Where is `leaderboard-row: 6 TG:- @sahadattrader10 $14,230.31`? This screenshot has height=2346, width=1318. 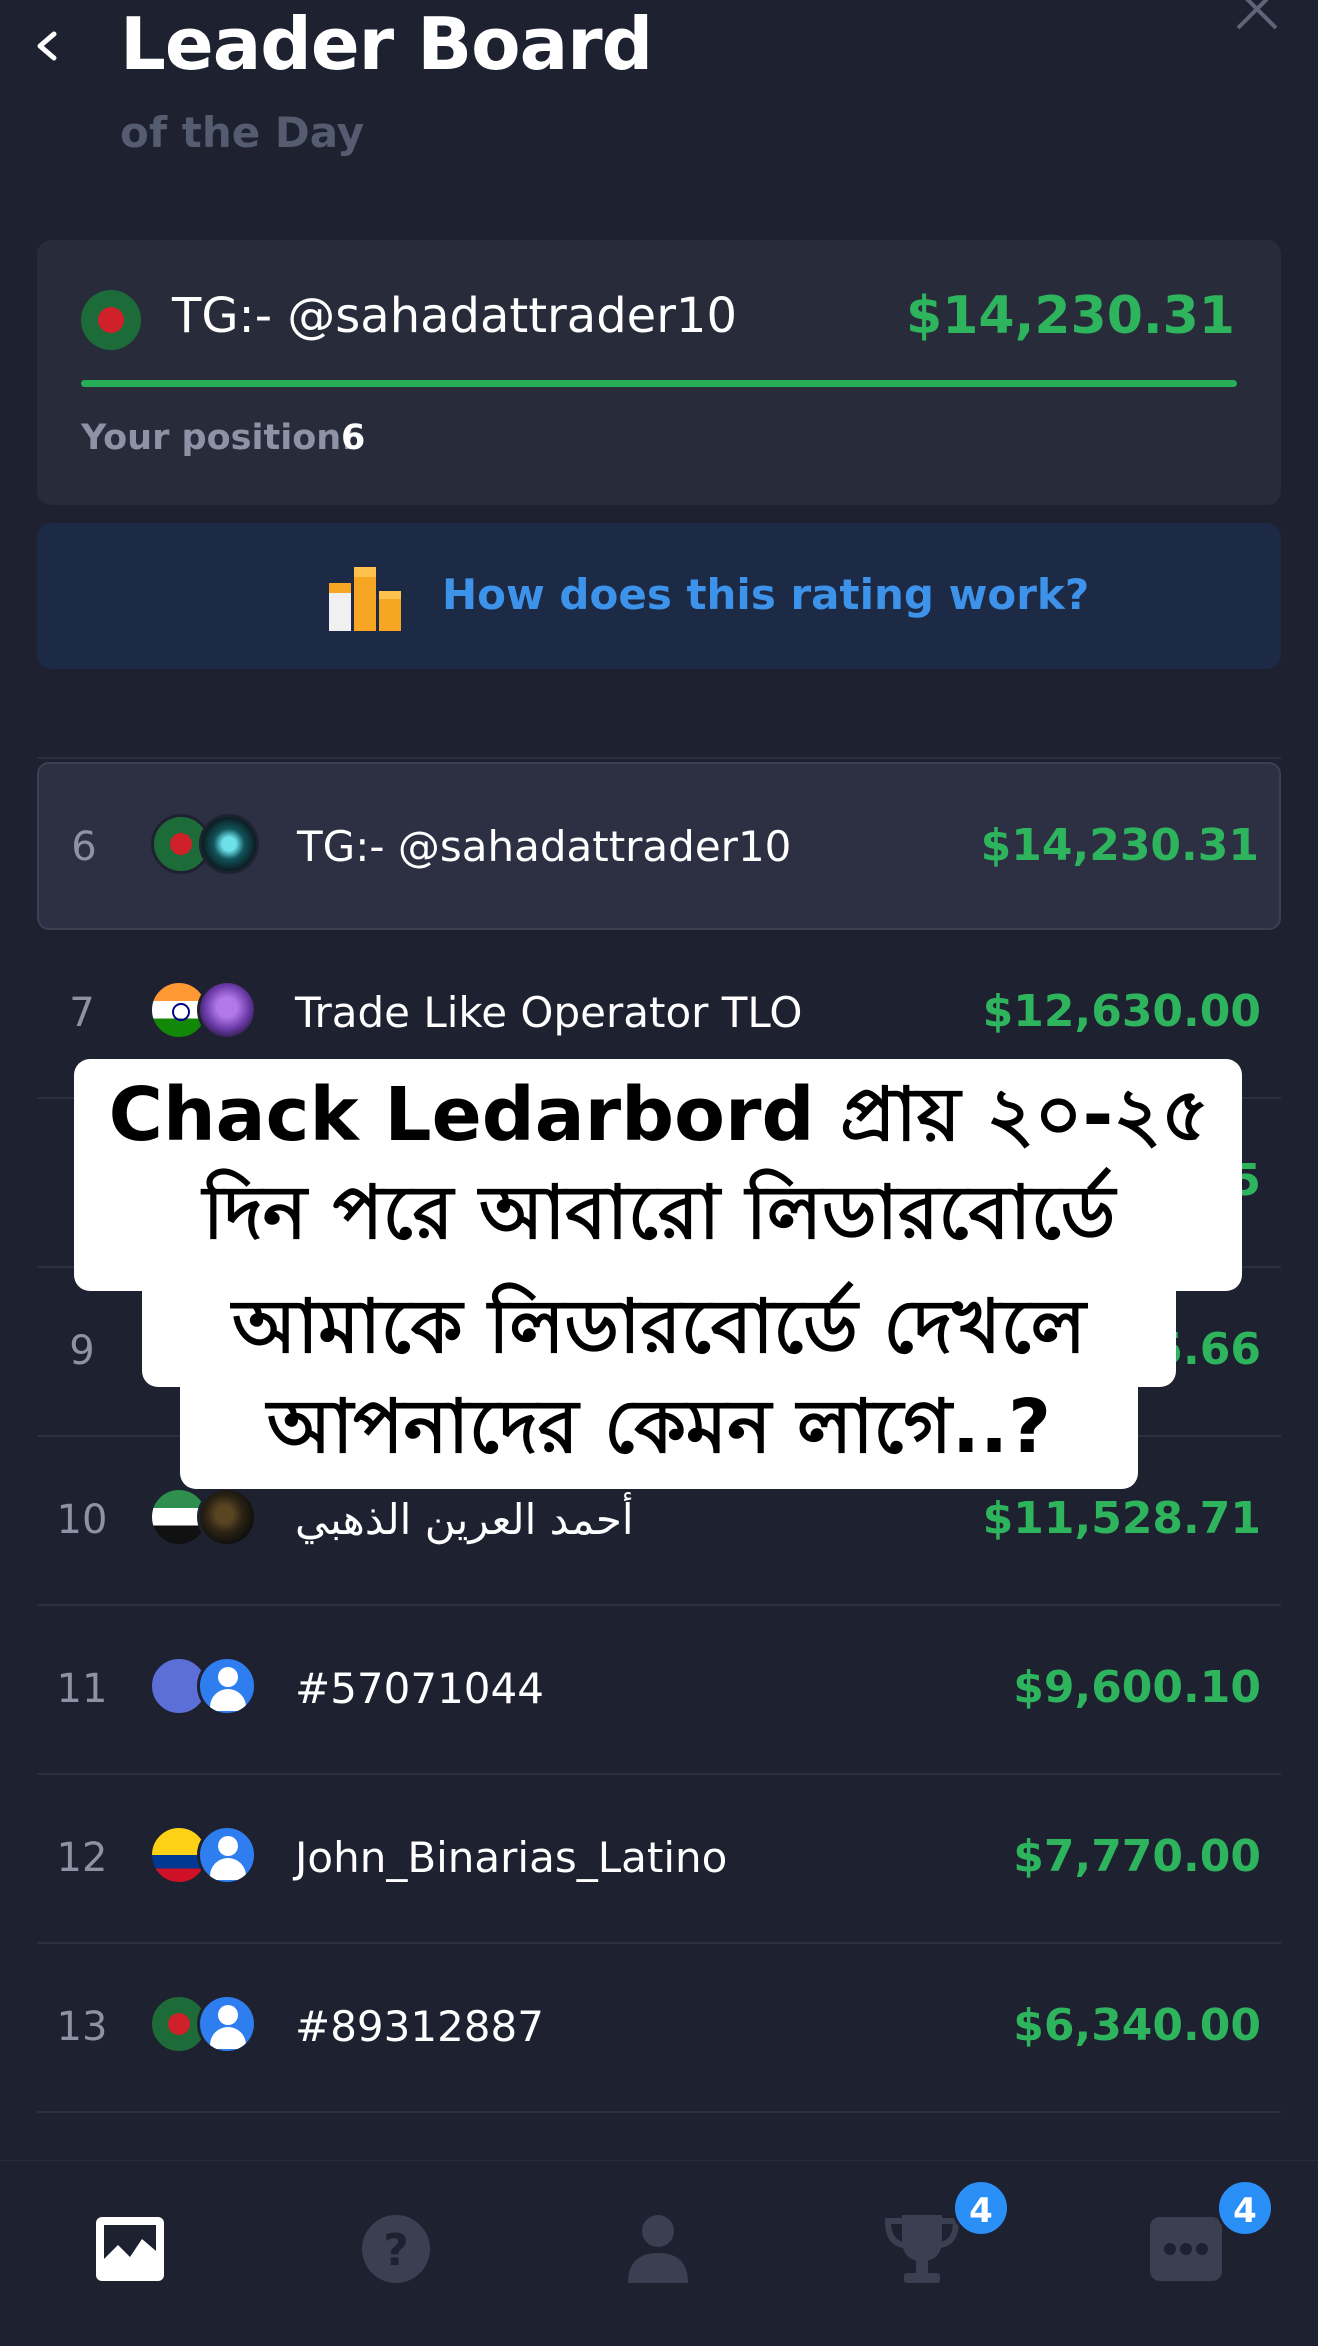
leaderboard-row: 6 TG:- @sahadattrader10 $14,230.31 is located at coordinates (659, 846).